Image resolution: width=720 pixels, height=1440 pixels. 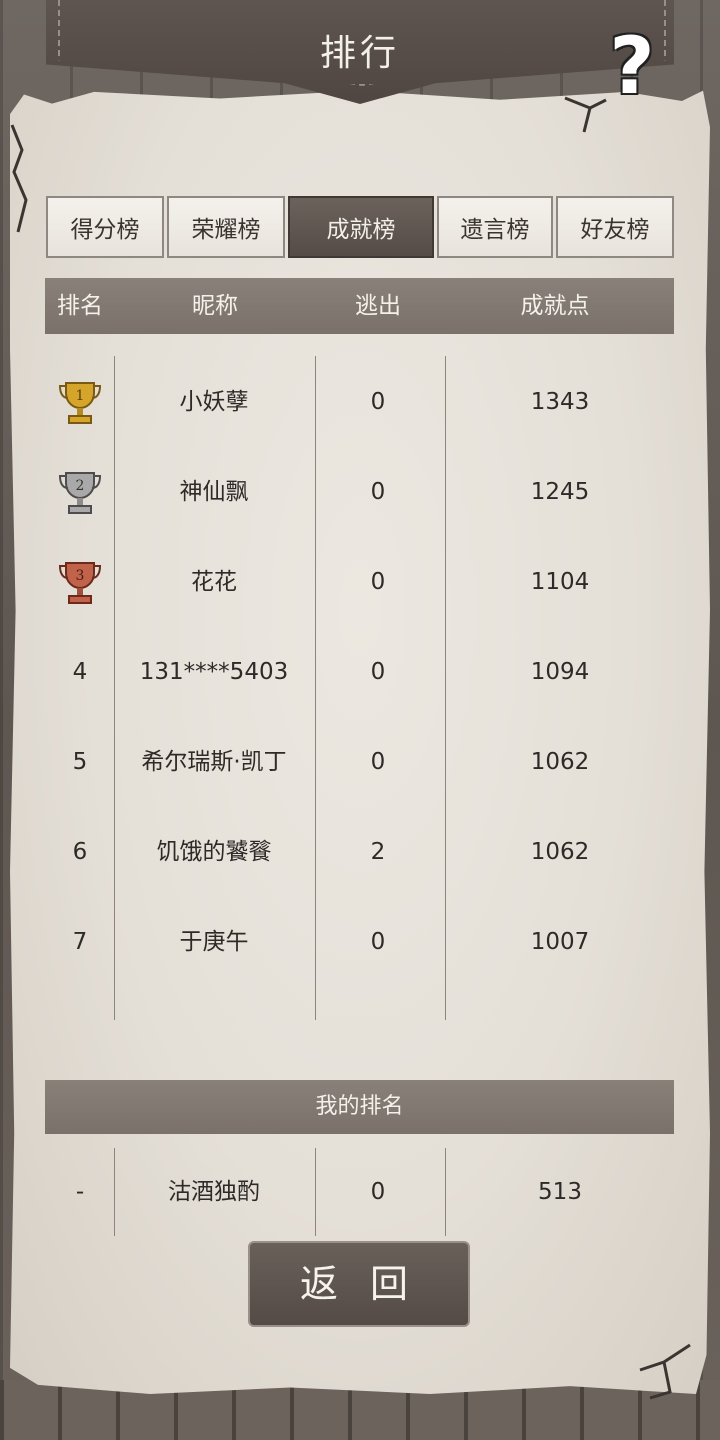 I want to click on rank-number: 4, so click(x=80, y=672).